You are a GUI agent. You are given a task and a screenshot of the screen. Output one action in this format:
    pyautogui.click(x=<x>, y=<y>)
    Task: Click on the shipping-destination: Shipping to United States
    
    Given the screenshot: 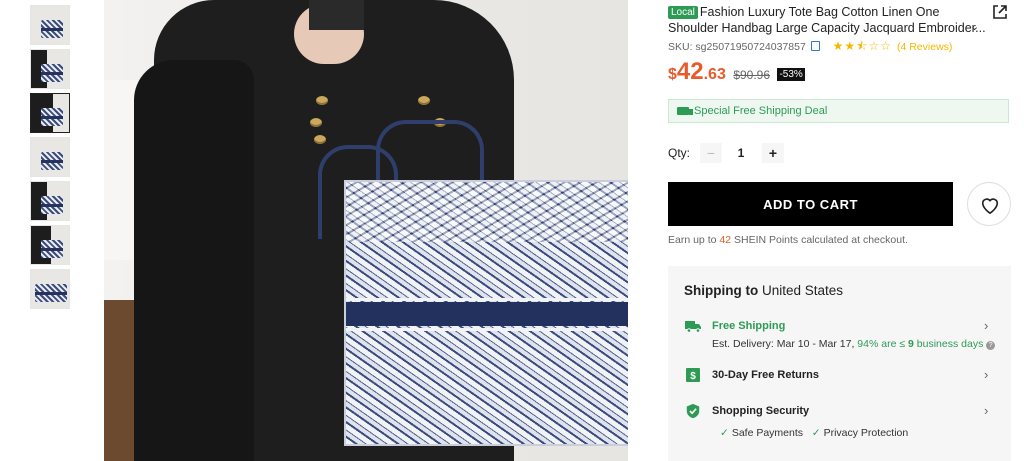 What is the action you would take?
    pyautogui.click(x=763, y=290)
    